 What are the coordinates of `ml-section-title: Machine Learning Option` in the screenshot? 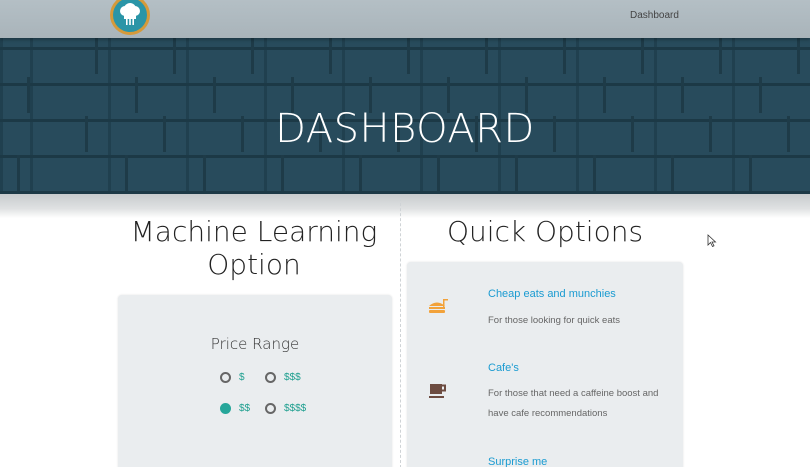 It's located at (254, 248).